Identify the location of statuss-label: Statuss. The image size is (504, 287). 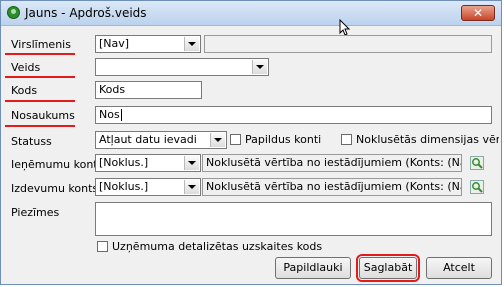
(31, 141).